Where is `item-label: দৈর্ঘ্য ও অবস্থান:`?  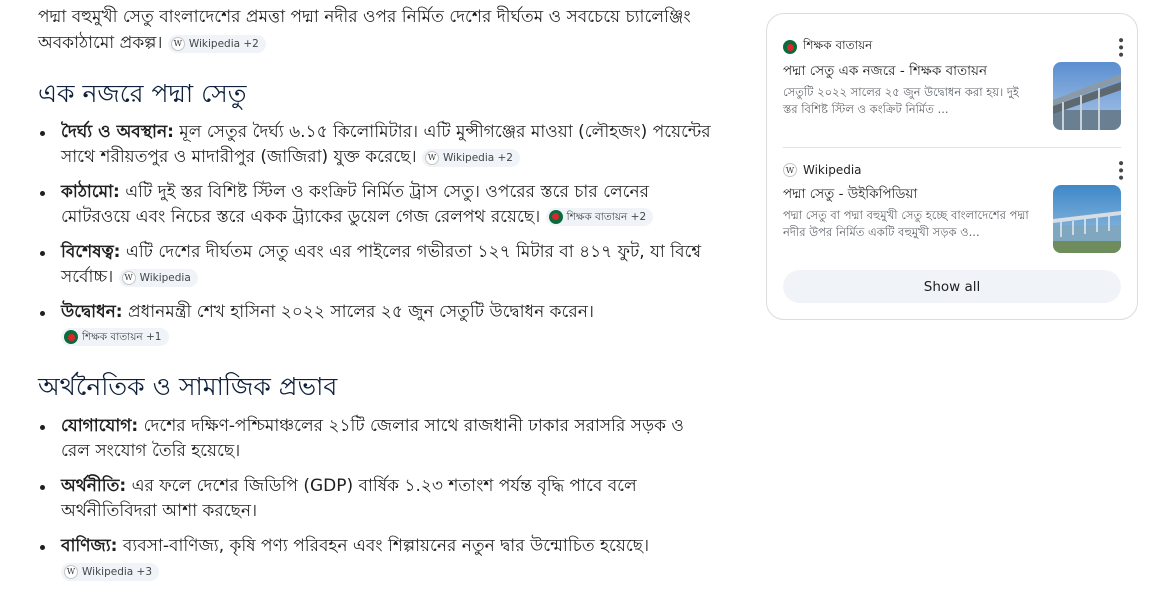
item-label: দৈর্ঘ্য ও অবস্থান: is located at coordinates (117, 132).